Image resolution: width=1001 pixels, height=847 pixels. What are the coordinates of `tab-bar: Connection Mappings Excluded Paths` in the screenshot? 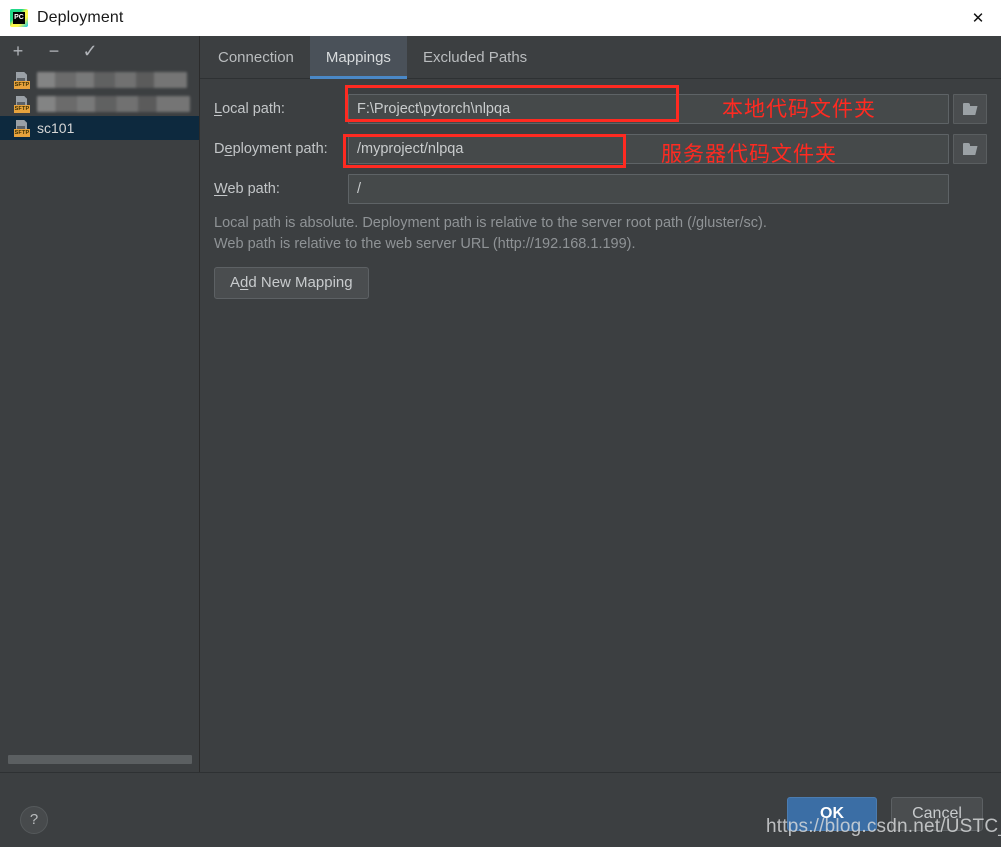 It's located at (600, 57).